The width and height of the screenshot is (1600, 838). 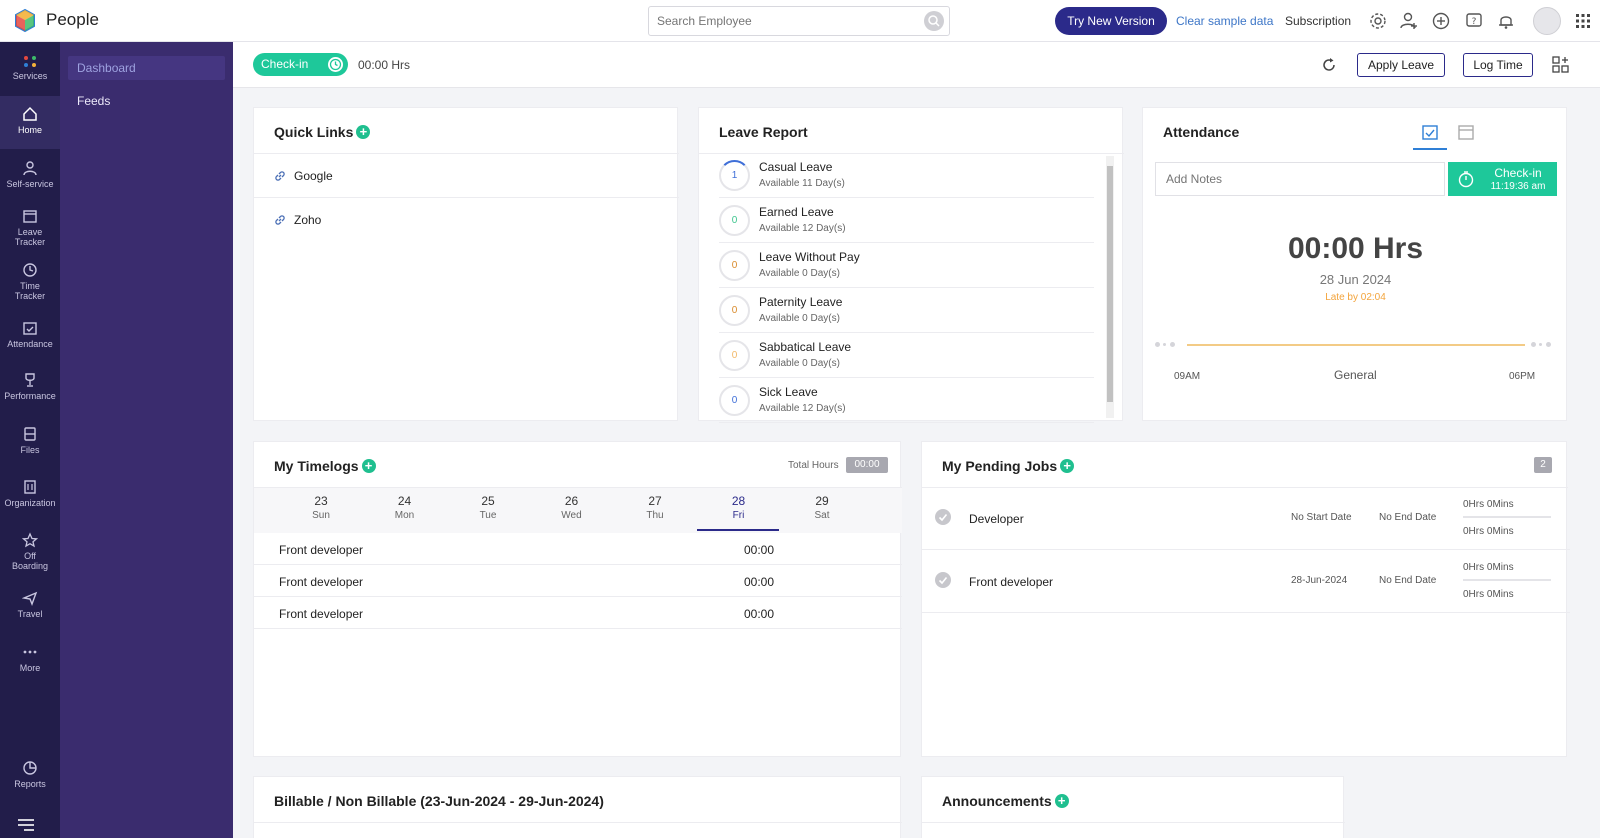 I want to click on collapse-menu-icon, so click(x=26, y=825).